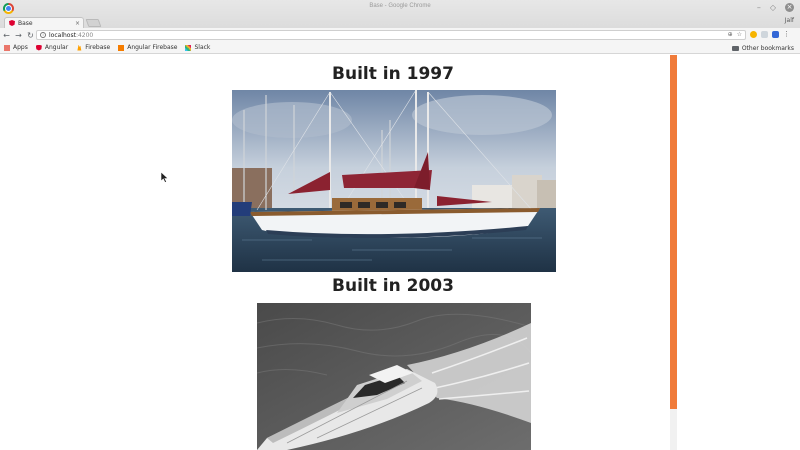 The width and height of the screenshot is (800, 450). What do you see at coordinates (773, 7) in the screenshot?
I see `maximize-button: ◇` at bounding box center [773, 7].